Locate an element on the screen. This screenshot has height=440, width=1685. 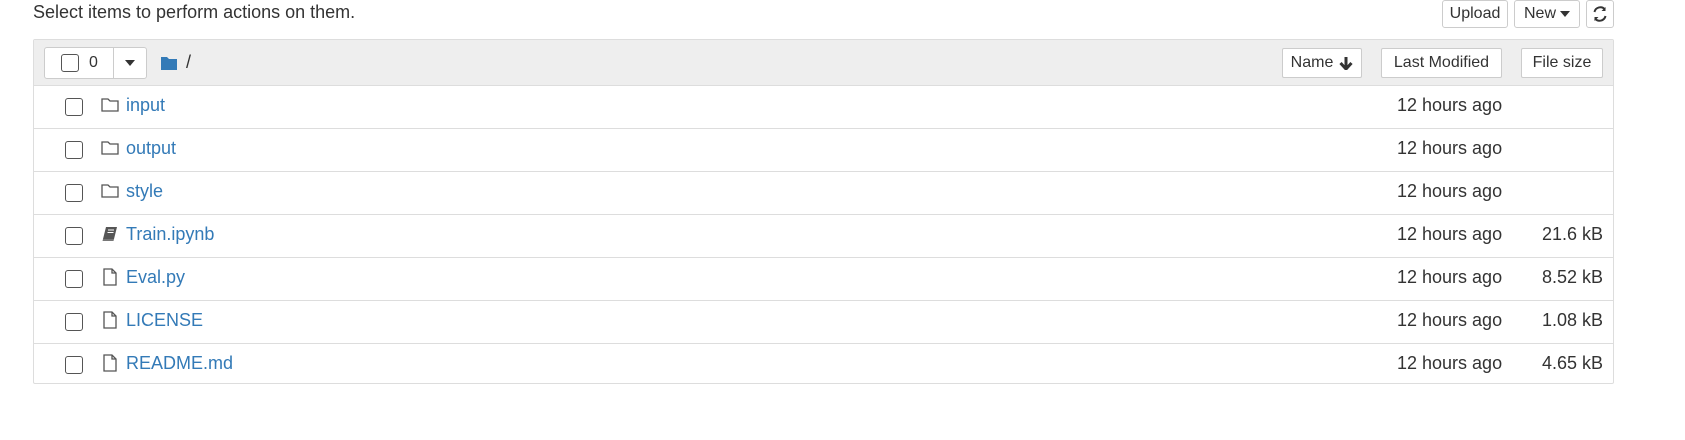
new-button: New is located at coordinates (1547, 14).